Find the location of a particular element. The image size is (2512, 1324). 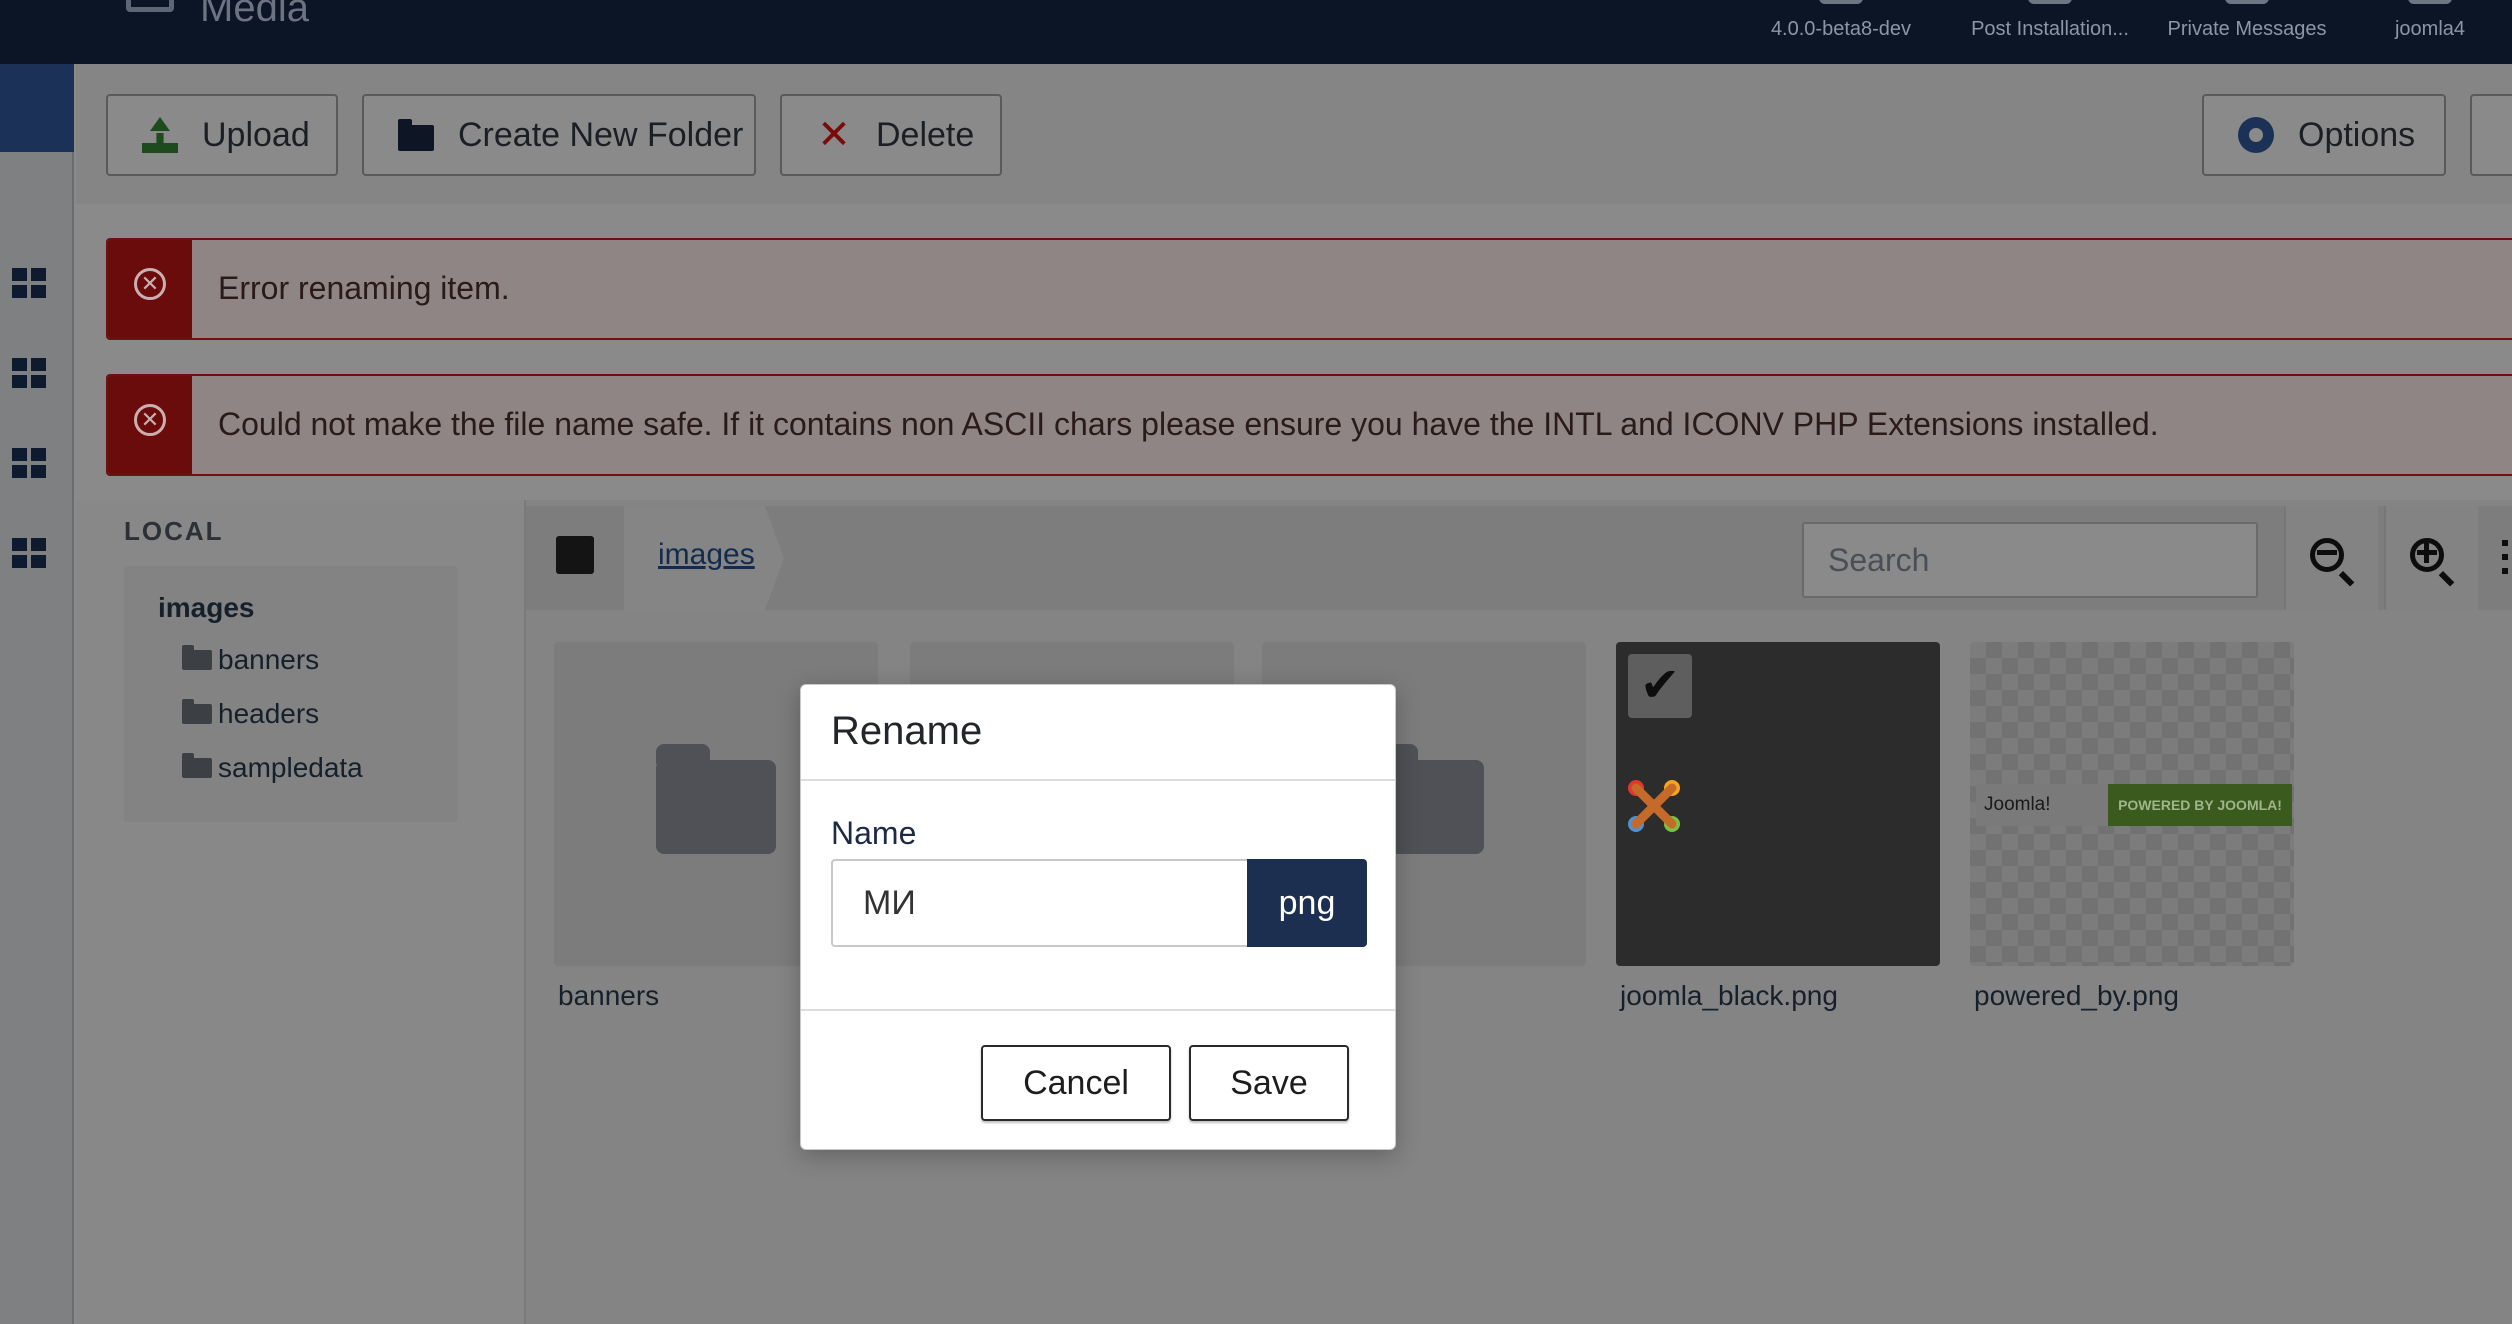

cancel-button: Cancel is located at coordinates (1076, 1083).